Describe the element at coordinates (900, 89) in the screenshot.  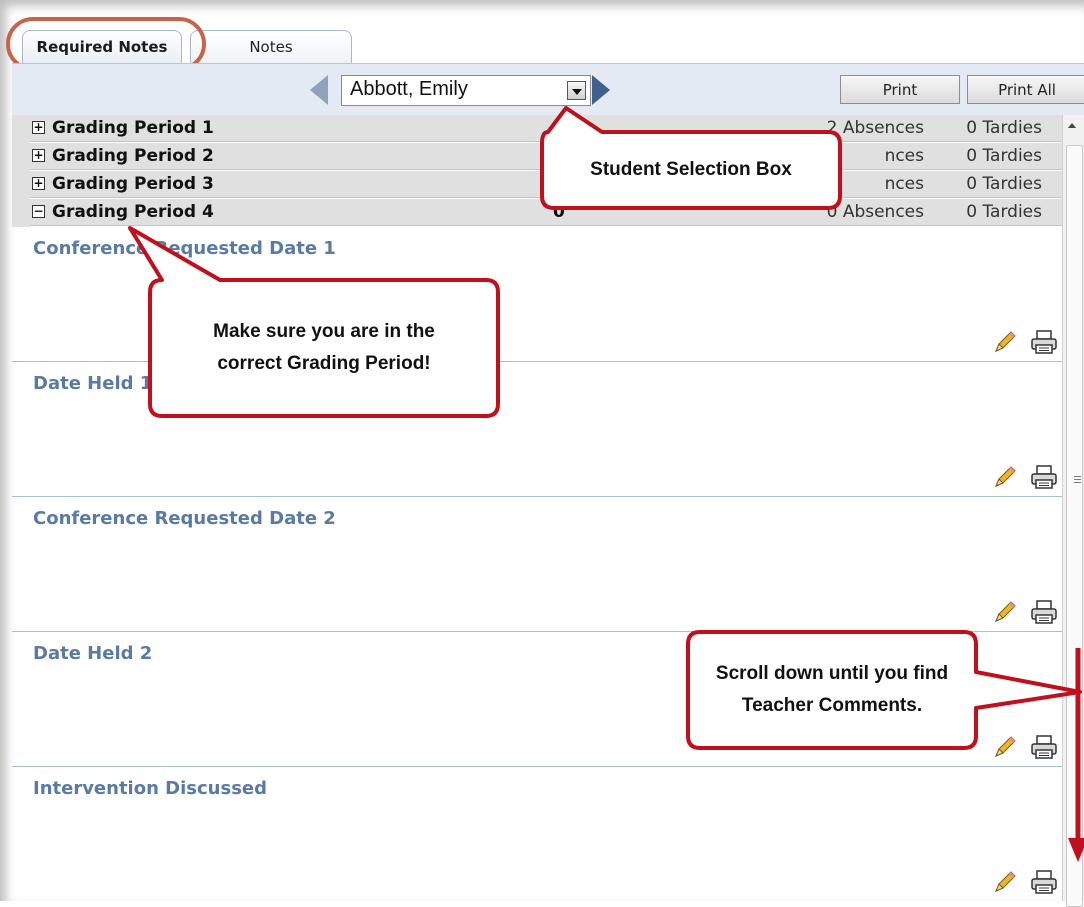
I see `print-button: Print` at that location.